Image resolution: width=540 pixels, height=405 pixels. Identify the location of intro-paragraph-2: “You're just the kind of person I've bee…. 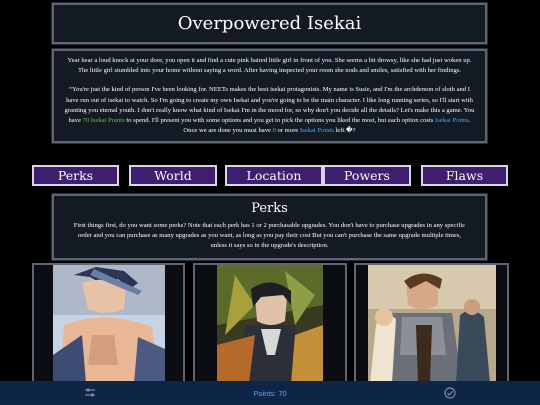
(269, 105).